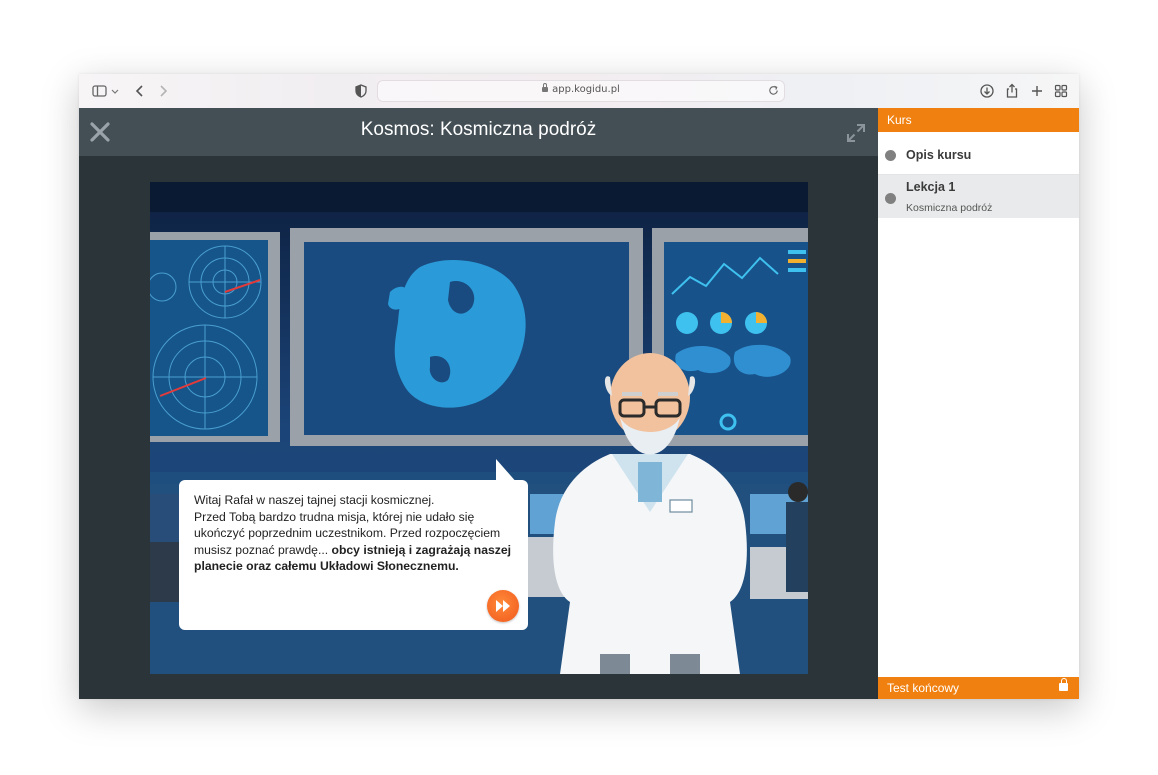 This screenshot has width=1158, height=775. What do you see at coordinates (978, 688) in the screenshot?
I see `final-test-button: Test końcowy` at bounding box center [978, 688].